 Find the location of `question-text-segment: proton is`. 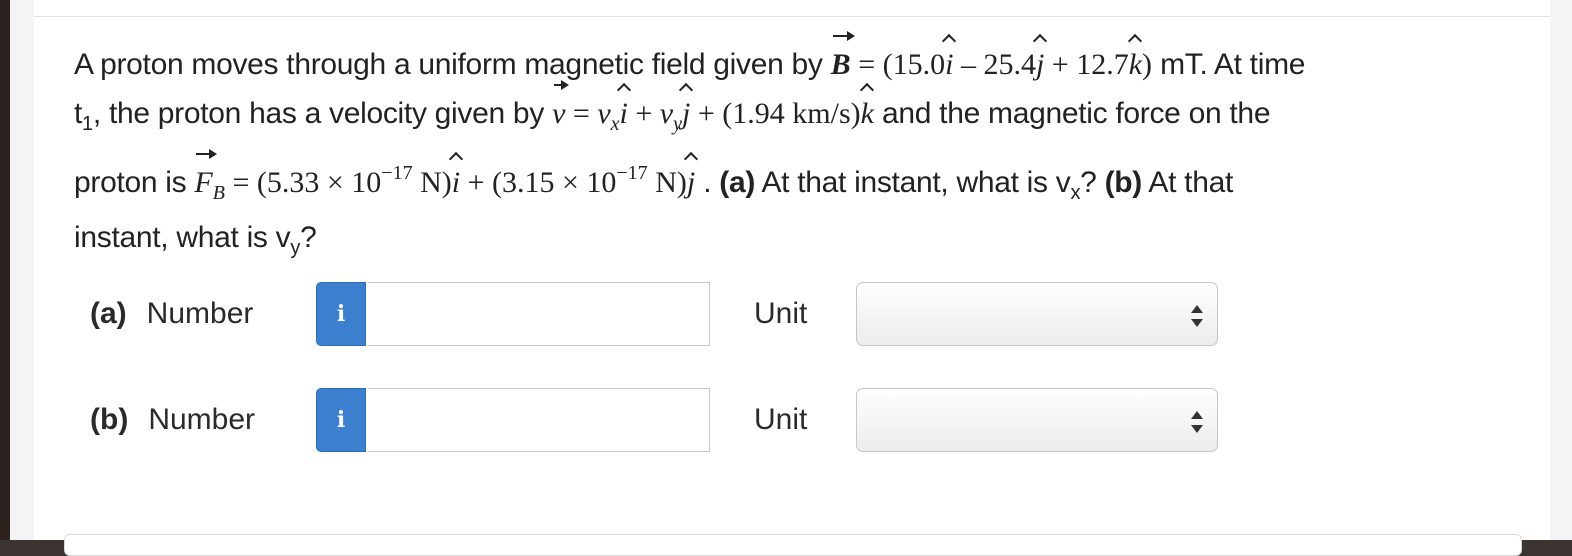

question-text-segment: proton is is located at coordinates (134, 182).